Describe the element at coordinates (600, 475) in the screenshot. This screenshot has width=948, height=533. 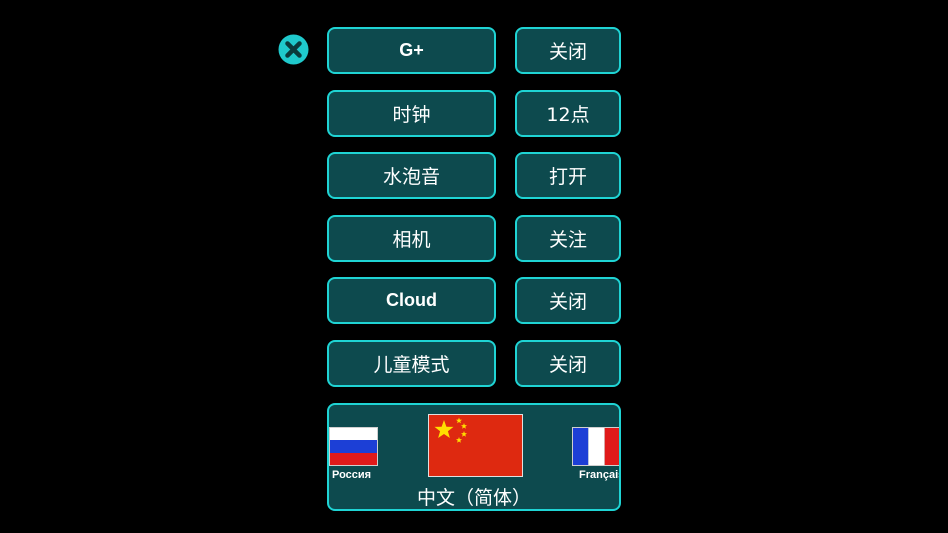
I see `language-next-label: Français` at that location.